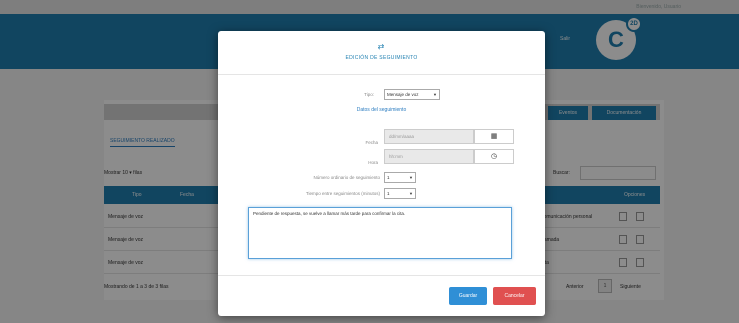  What do you see at coordinates (429, 156) in the screenshot?
I see `hora-input: hh:mm` at bounding box center [429, 156].